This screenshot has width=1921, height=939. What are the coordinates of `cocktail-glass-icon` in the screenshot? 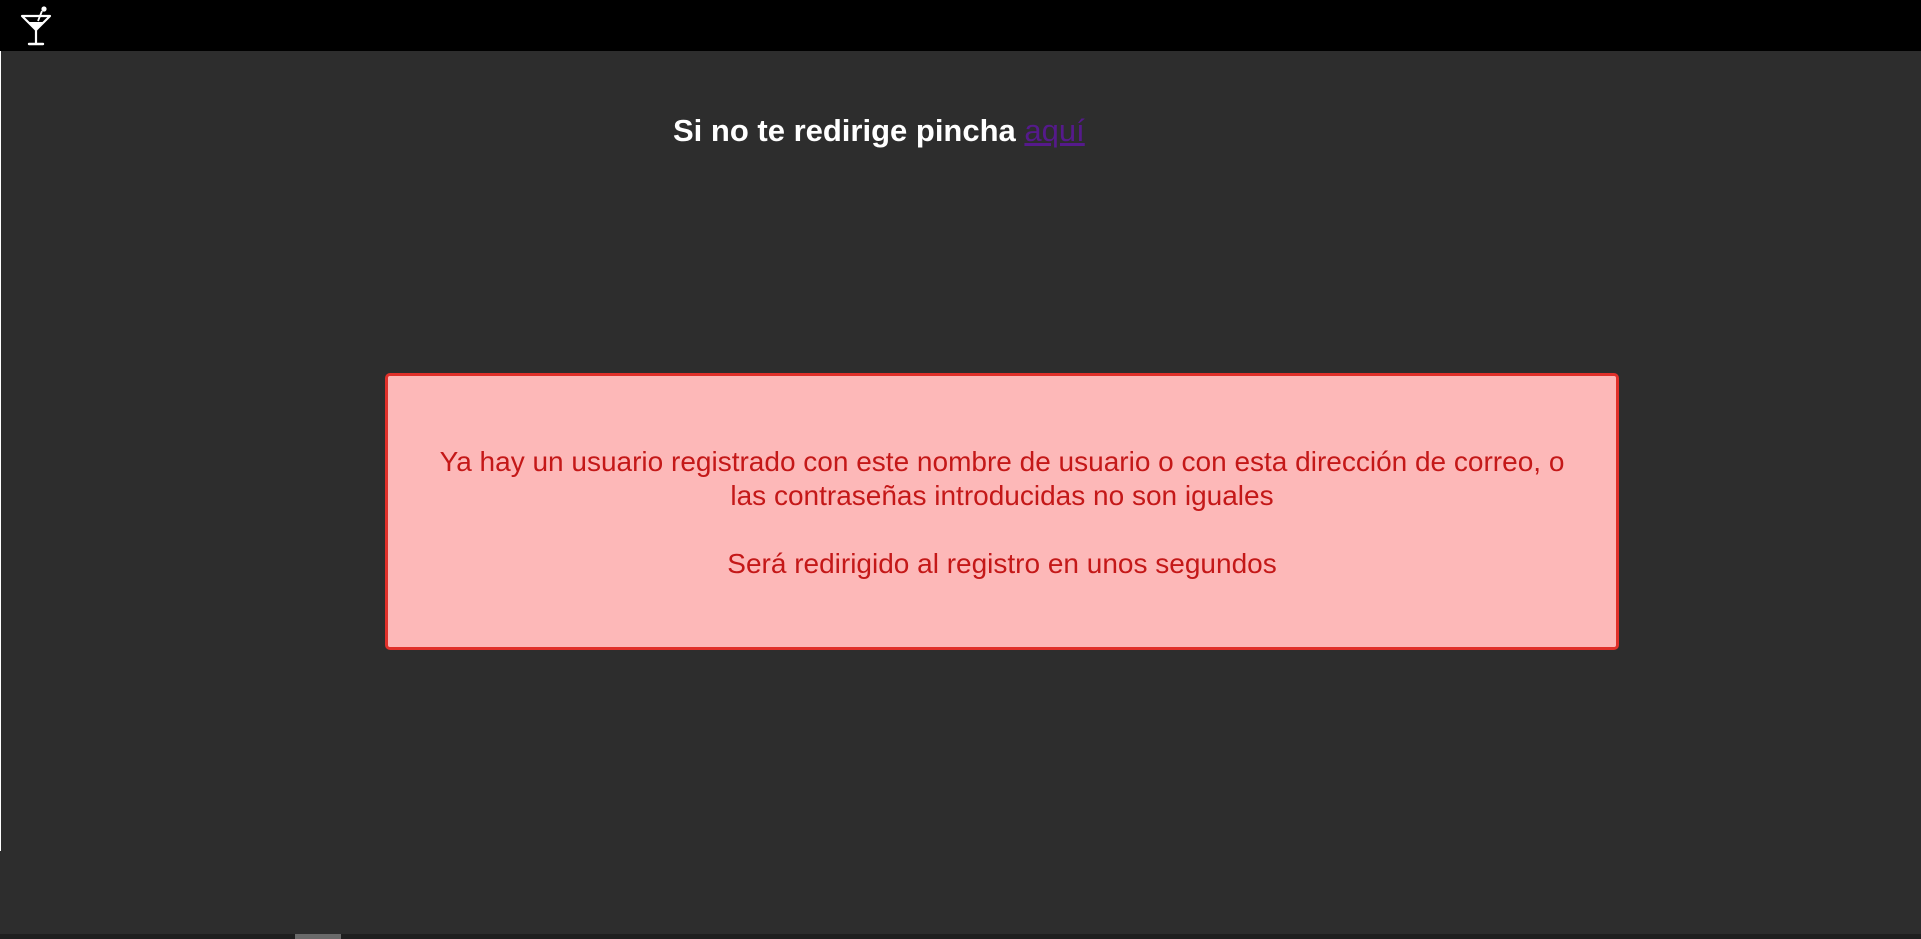 It's located at (36, 26).